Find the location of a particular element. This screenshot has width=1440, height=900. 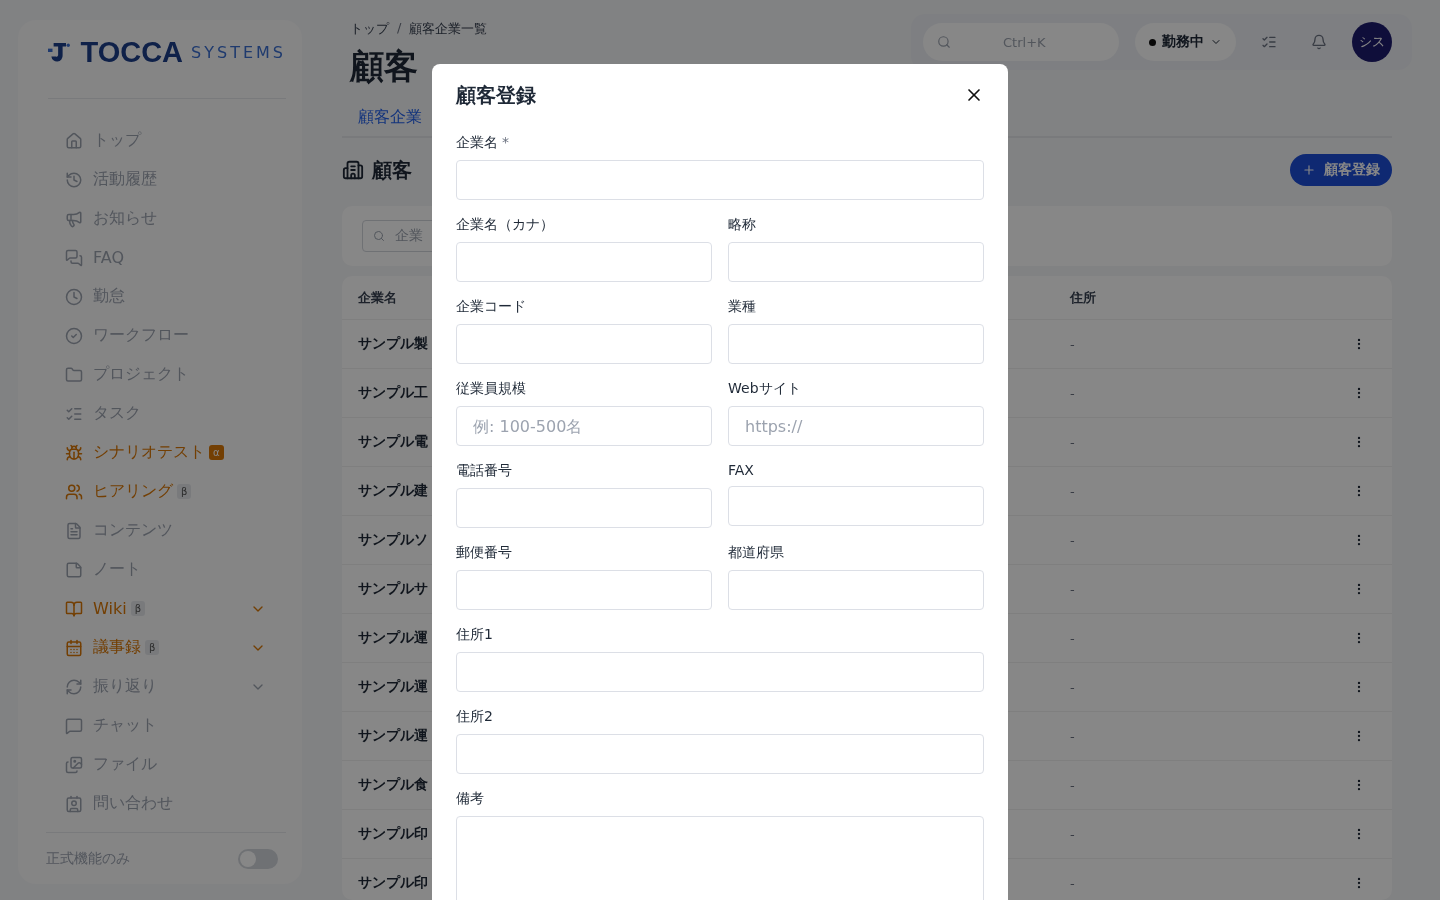

bug-icon is located at coordinates (74, 452).